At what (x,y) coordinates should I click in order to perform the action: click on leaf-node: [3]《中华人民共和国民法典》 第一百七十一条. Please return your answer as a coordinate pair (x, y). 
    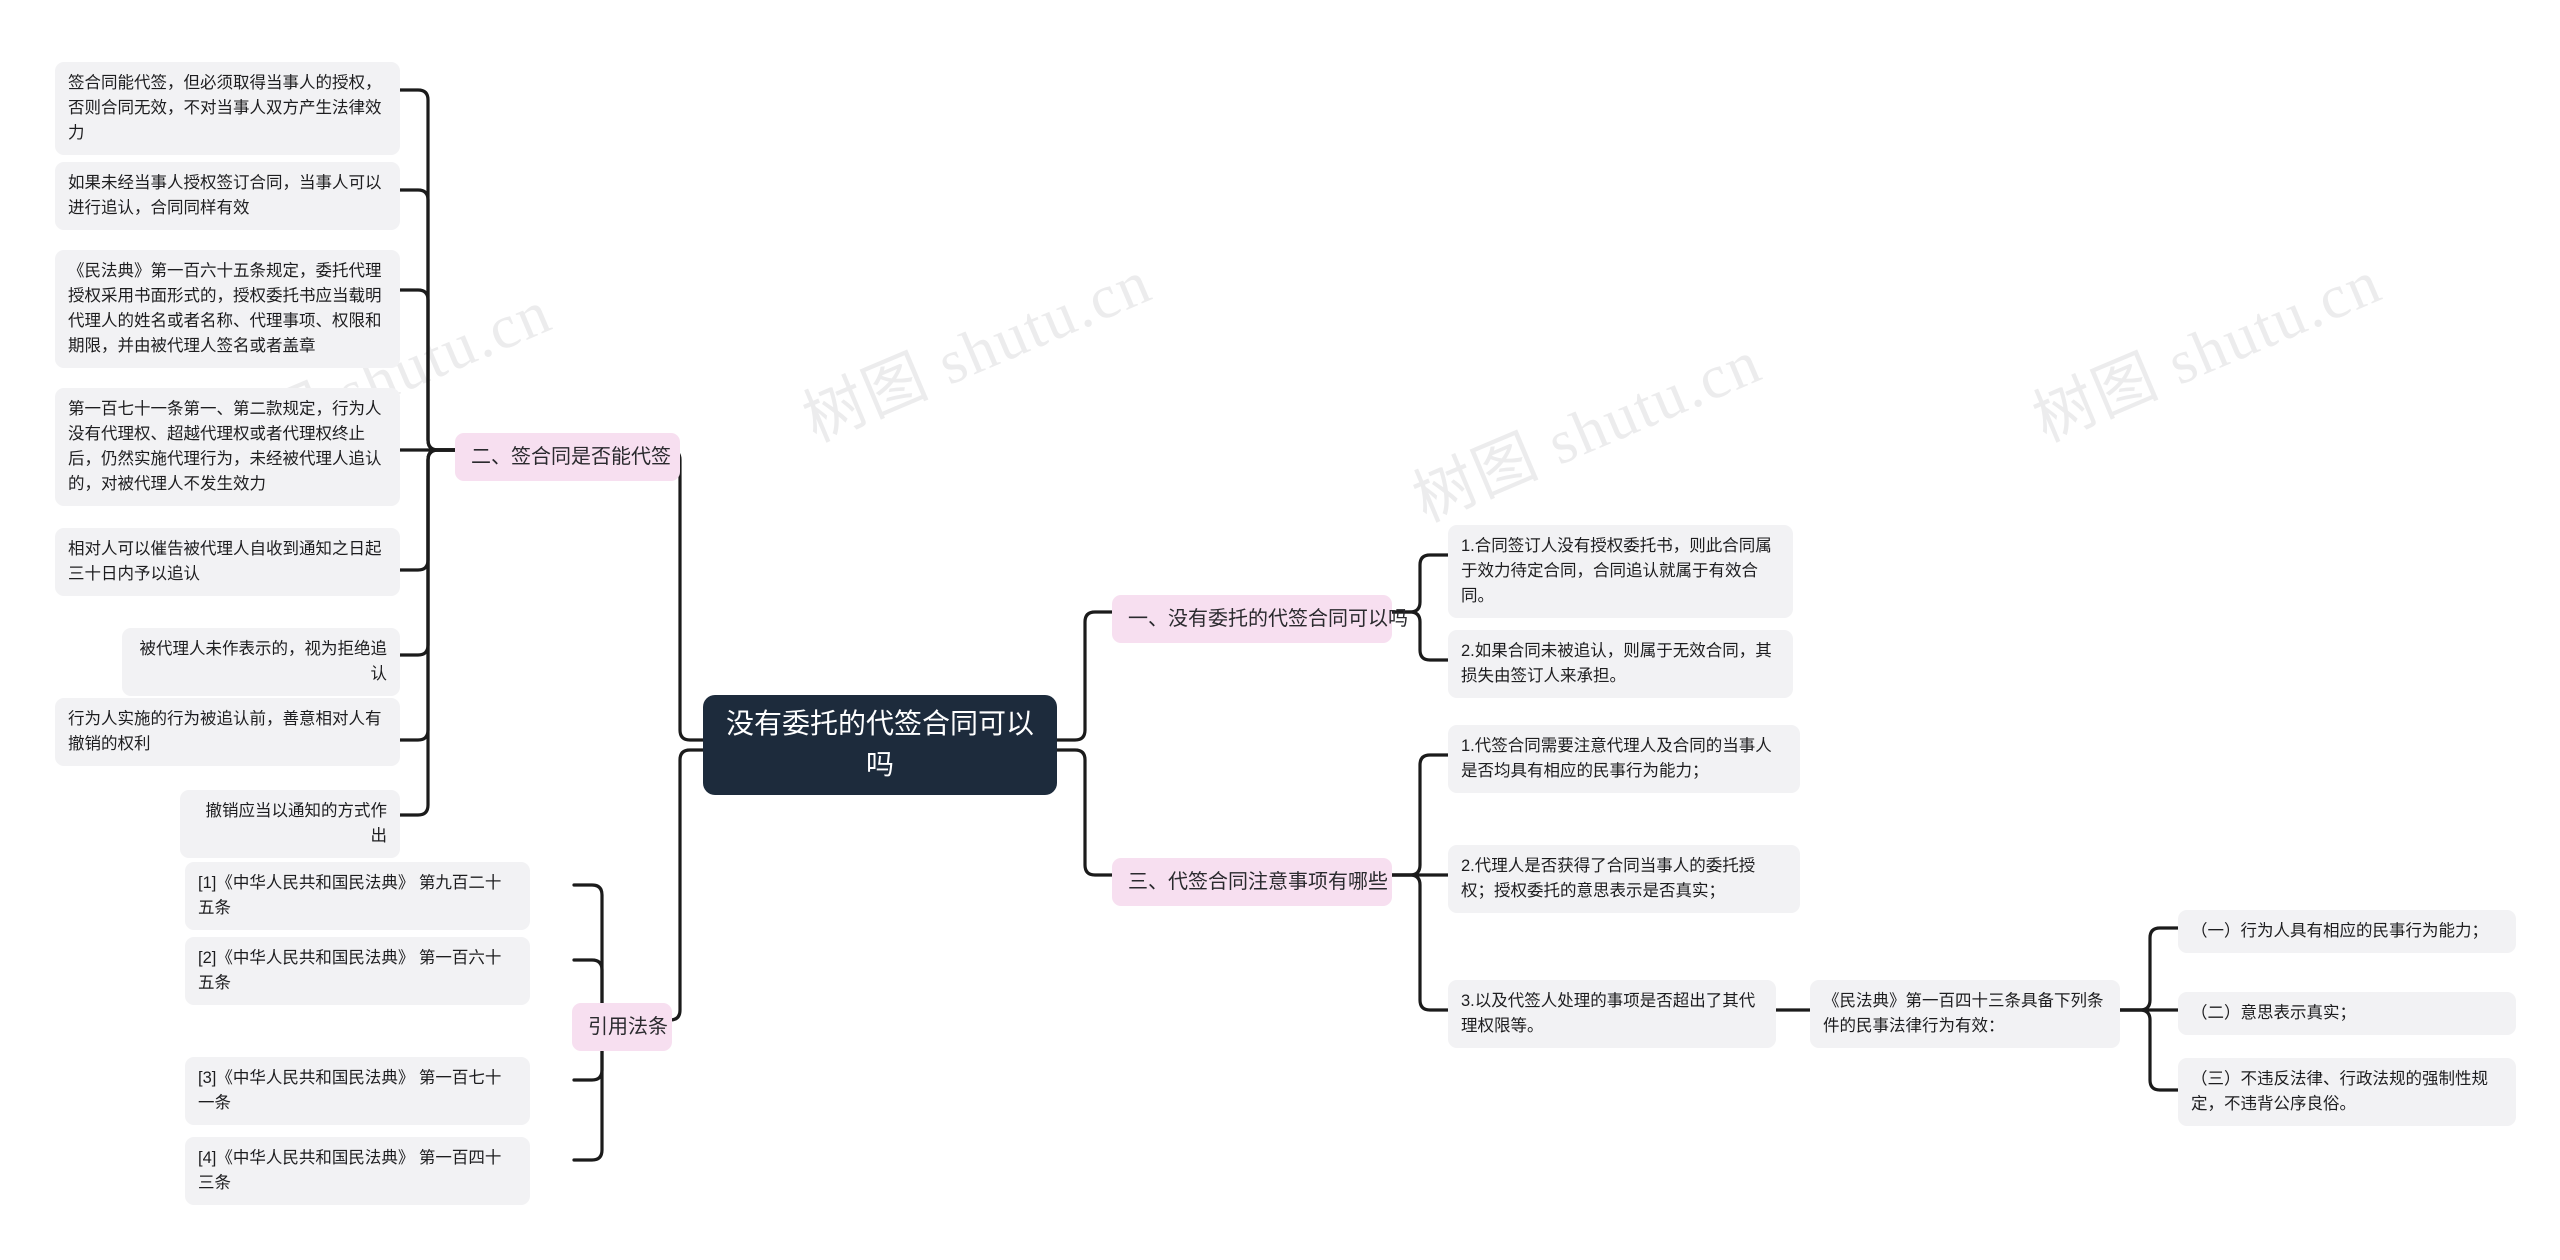
    Looking at the image, I should click on (357, 1091).